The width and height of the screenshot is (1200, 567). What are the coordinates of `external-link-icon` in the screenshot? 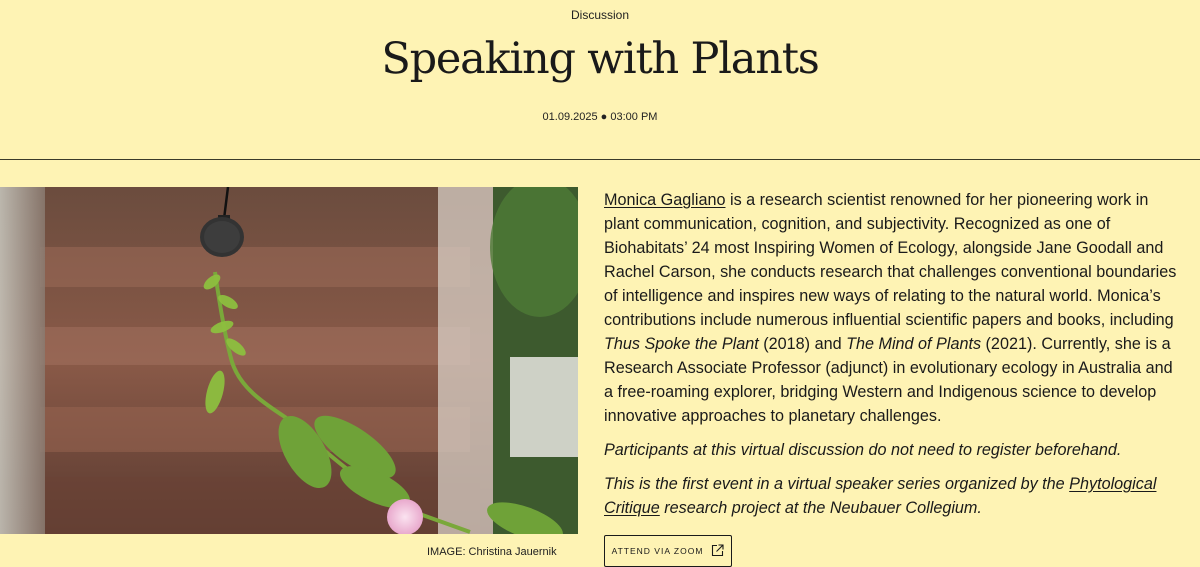 It's located at (717, 551).